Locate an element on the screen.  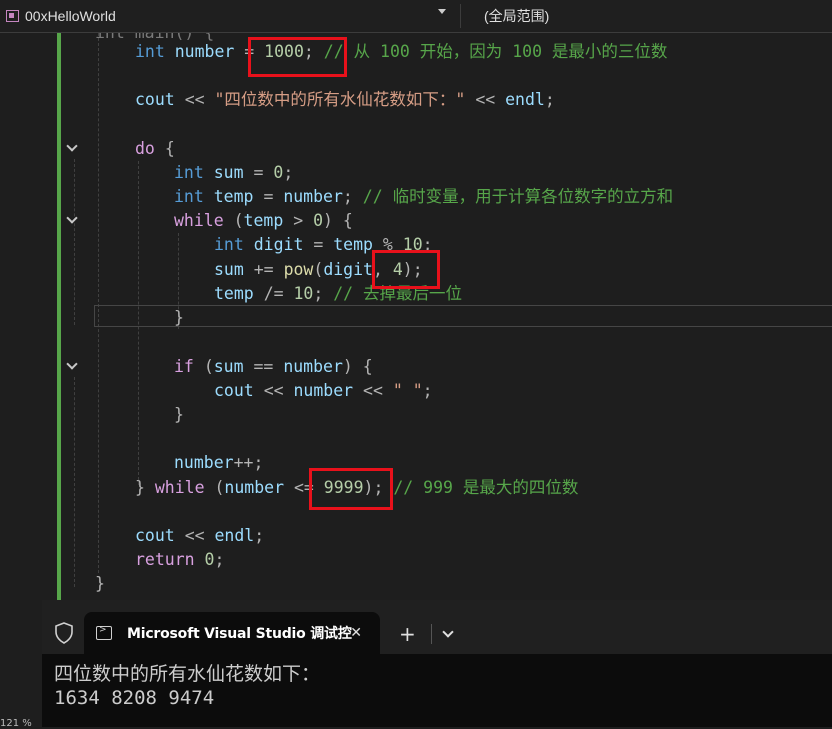
code-line: int sum = 0; is located at coordinates (234, 172).